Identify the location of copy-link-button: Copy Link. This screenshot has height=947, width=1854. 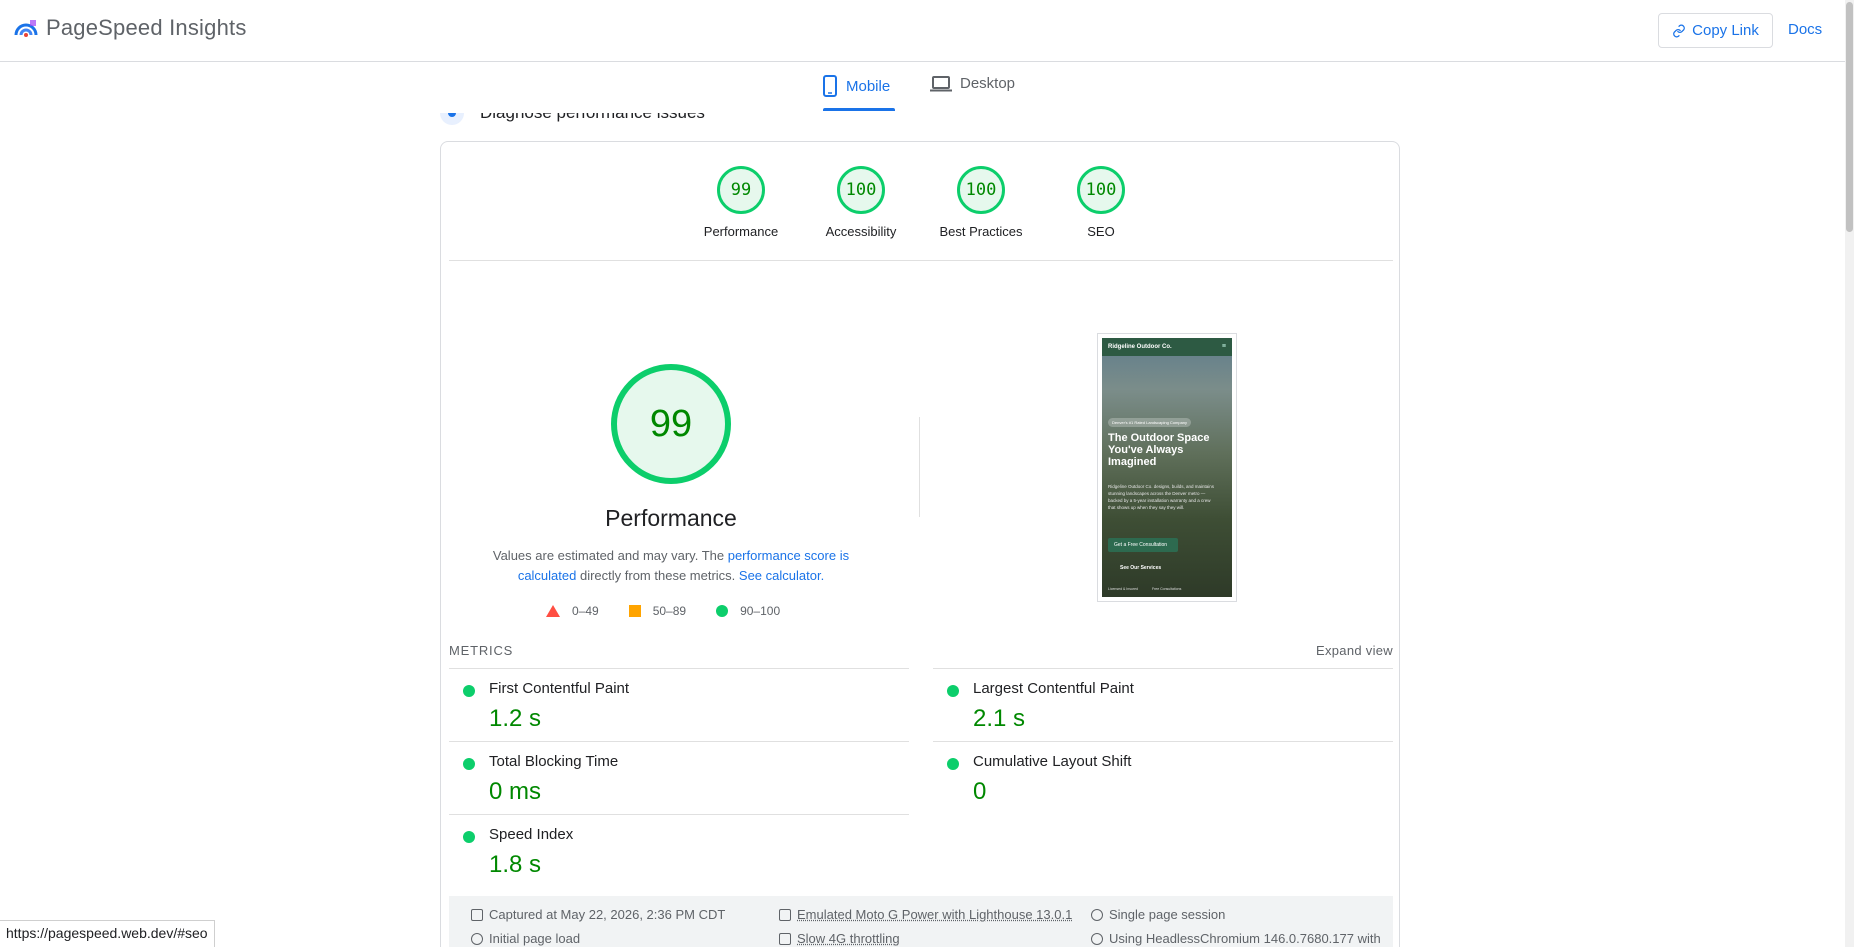
(1715, 30).